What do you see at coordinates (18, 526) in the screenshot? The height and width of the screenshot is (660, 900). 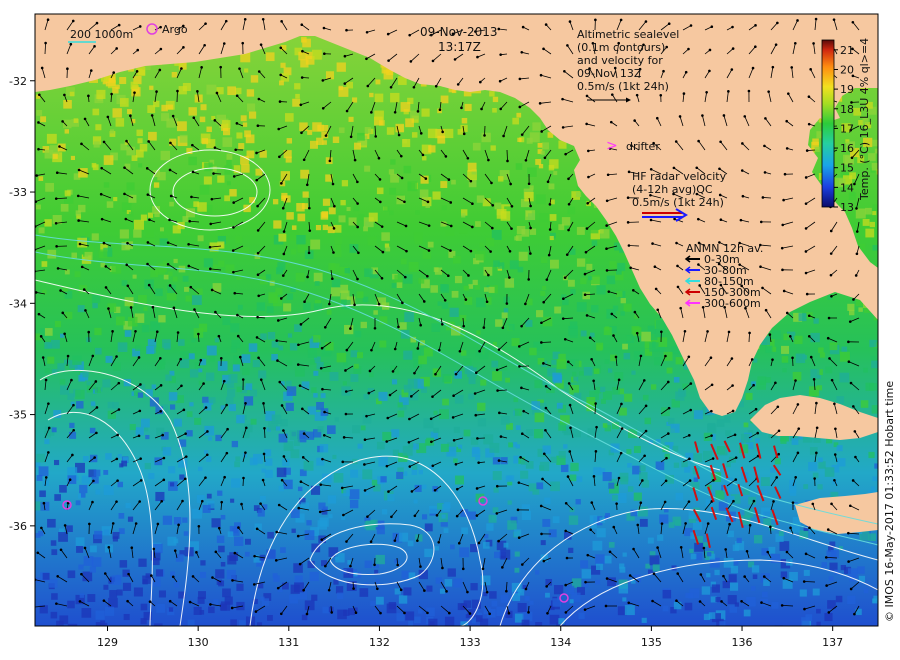 I see `y-tick-label: -36` at bounding box center [18, 526].